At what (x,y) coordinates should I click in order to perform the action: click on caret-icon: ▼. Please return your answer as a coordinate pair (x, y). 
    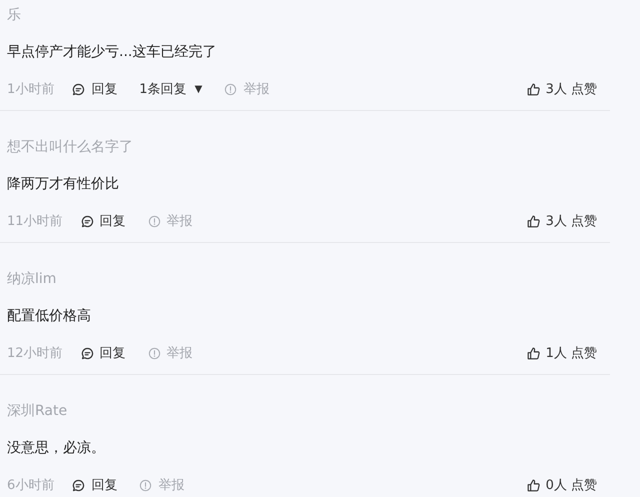
    Looking at the image, I should click on (198, 89).